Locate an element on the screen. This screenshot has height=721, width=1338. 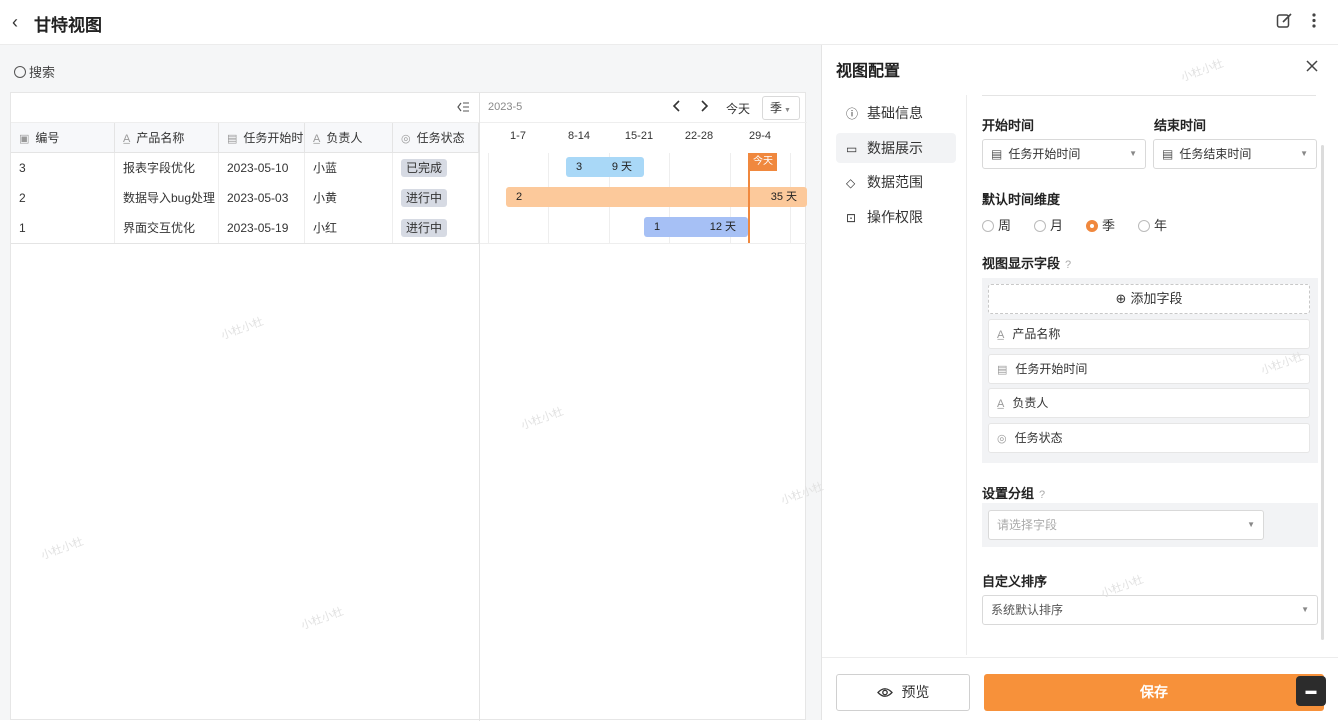
chat-icon: ▬ is located at coordinates (1311, 691).